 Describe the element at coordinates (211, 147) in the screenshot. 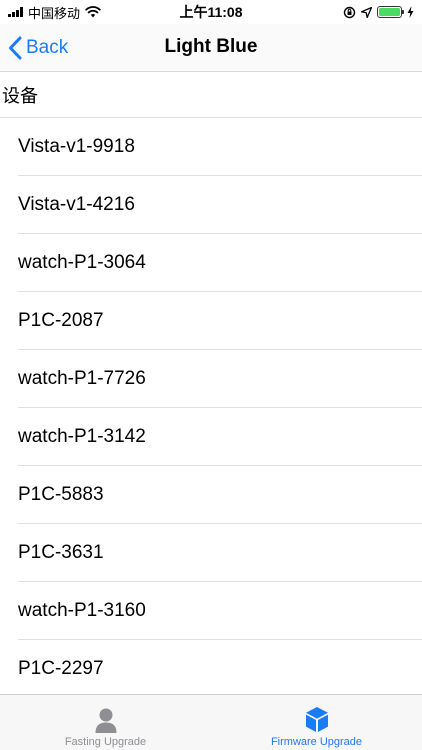

I see `device-row: Vista-v1-9918` at that location.